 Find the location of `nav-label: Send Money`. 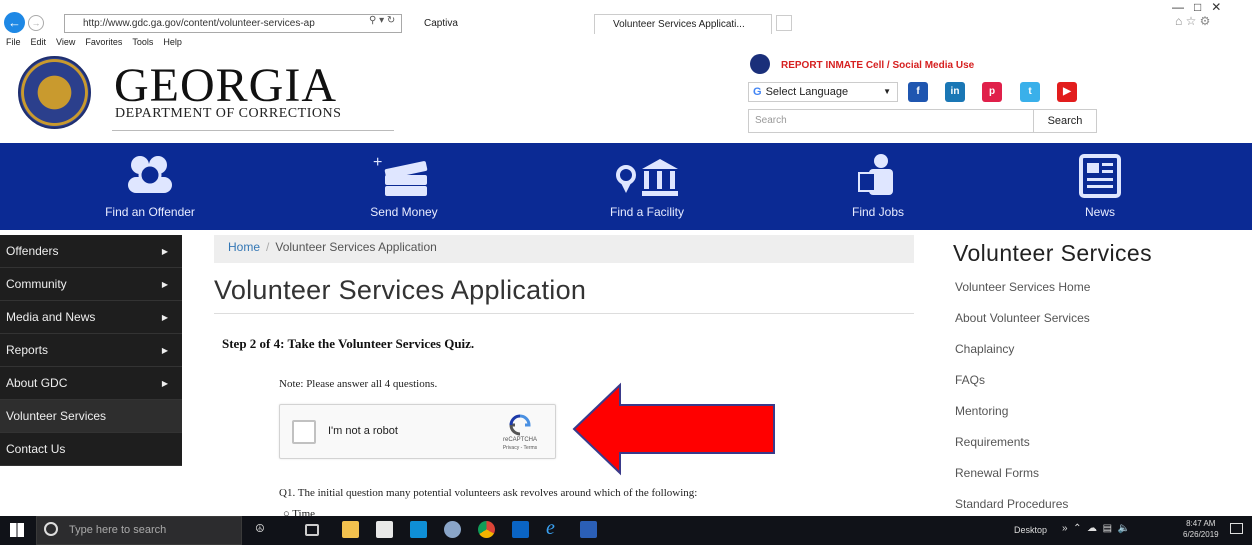

nav-label: Send Money is located at coordinates (404, 212).